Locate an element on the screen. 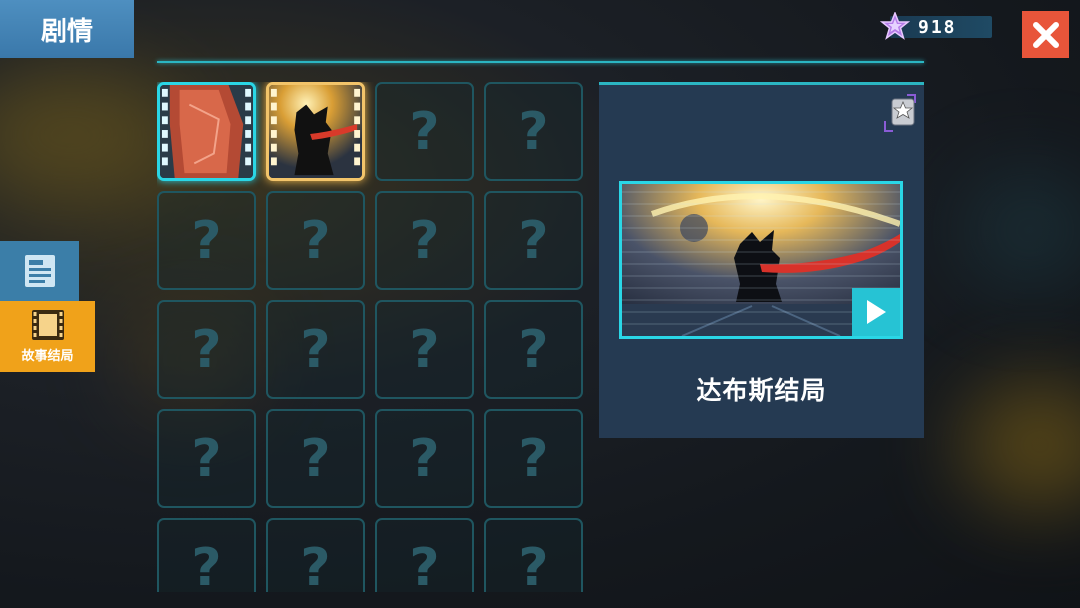 This screenshot has height=608, width=1080. page-title-text: 剧情 is located at coordinates (66, 31).